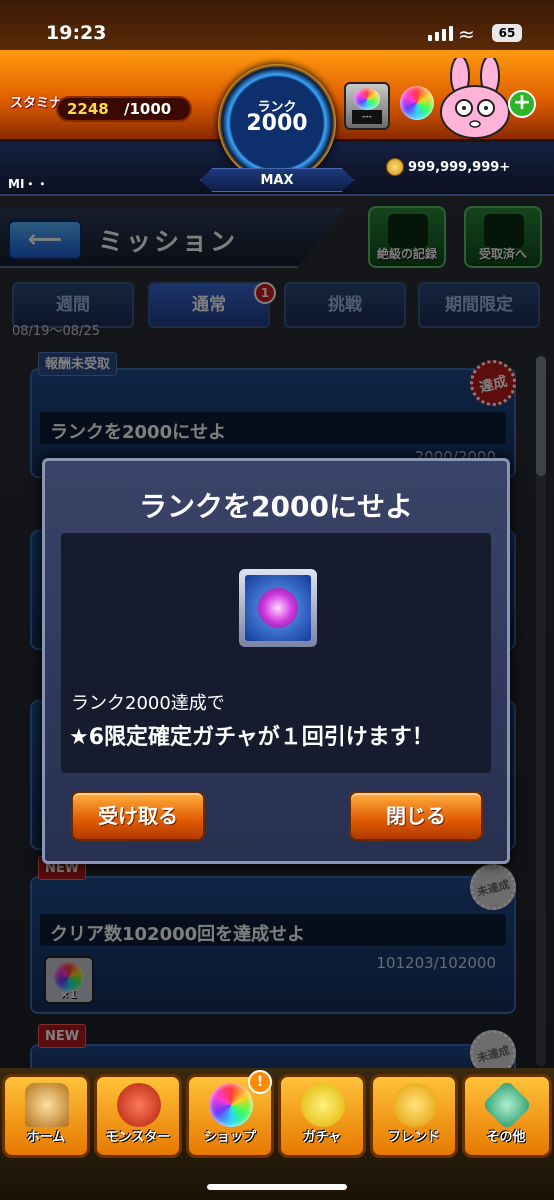 Image resolution: width=554 pixels, height=1200 pixels. I want to click on stamina-label: スタミナ, so click(36, 103).